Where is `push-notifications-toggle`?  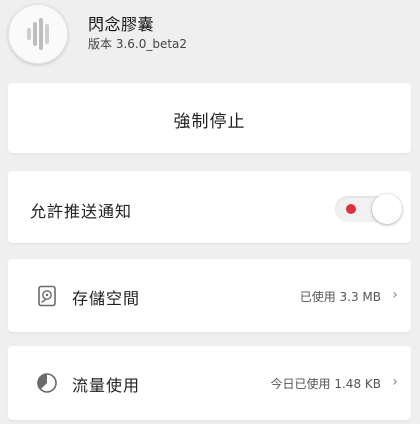
push-notifications-toggle is located at coordinates (368, 209).